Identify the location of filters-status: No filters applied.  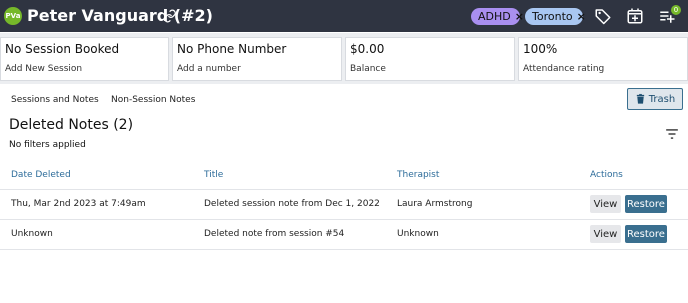
(47, 145).